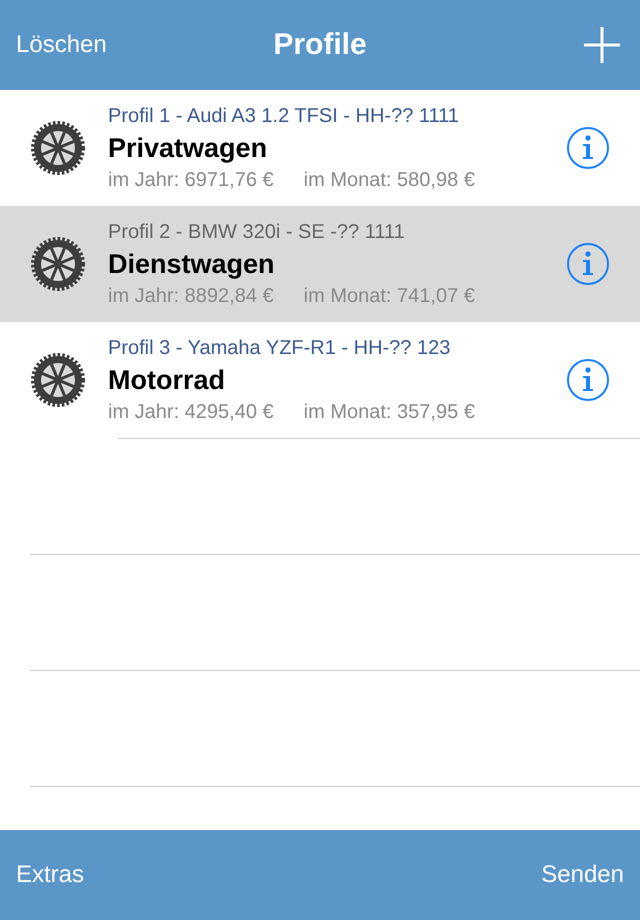  Describe the element at coordinates (320, 45) in the screenshot. I see `screen-title: Profile` at that location.